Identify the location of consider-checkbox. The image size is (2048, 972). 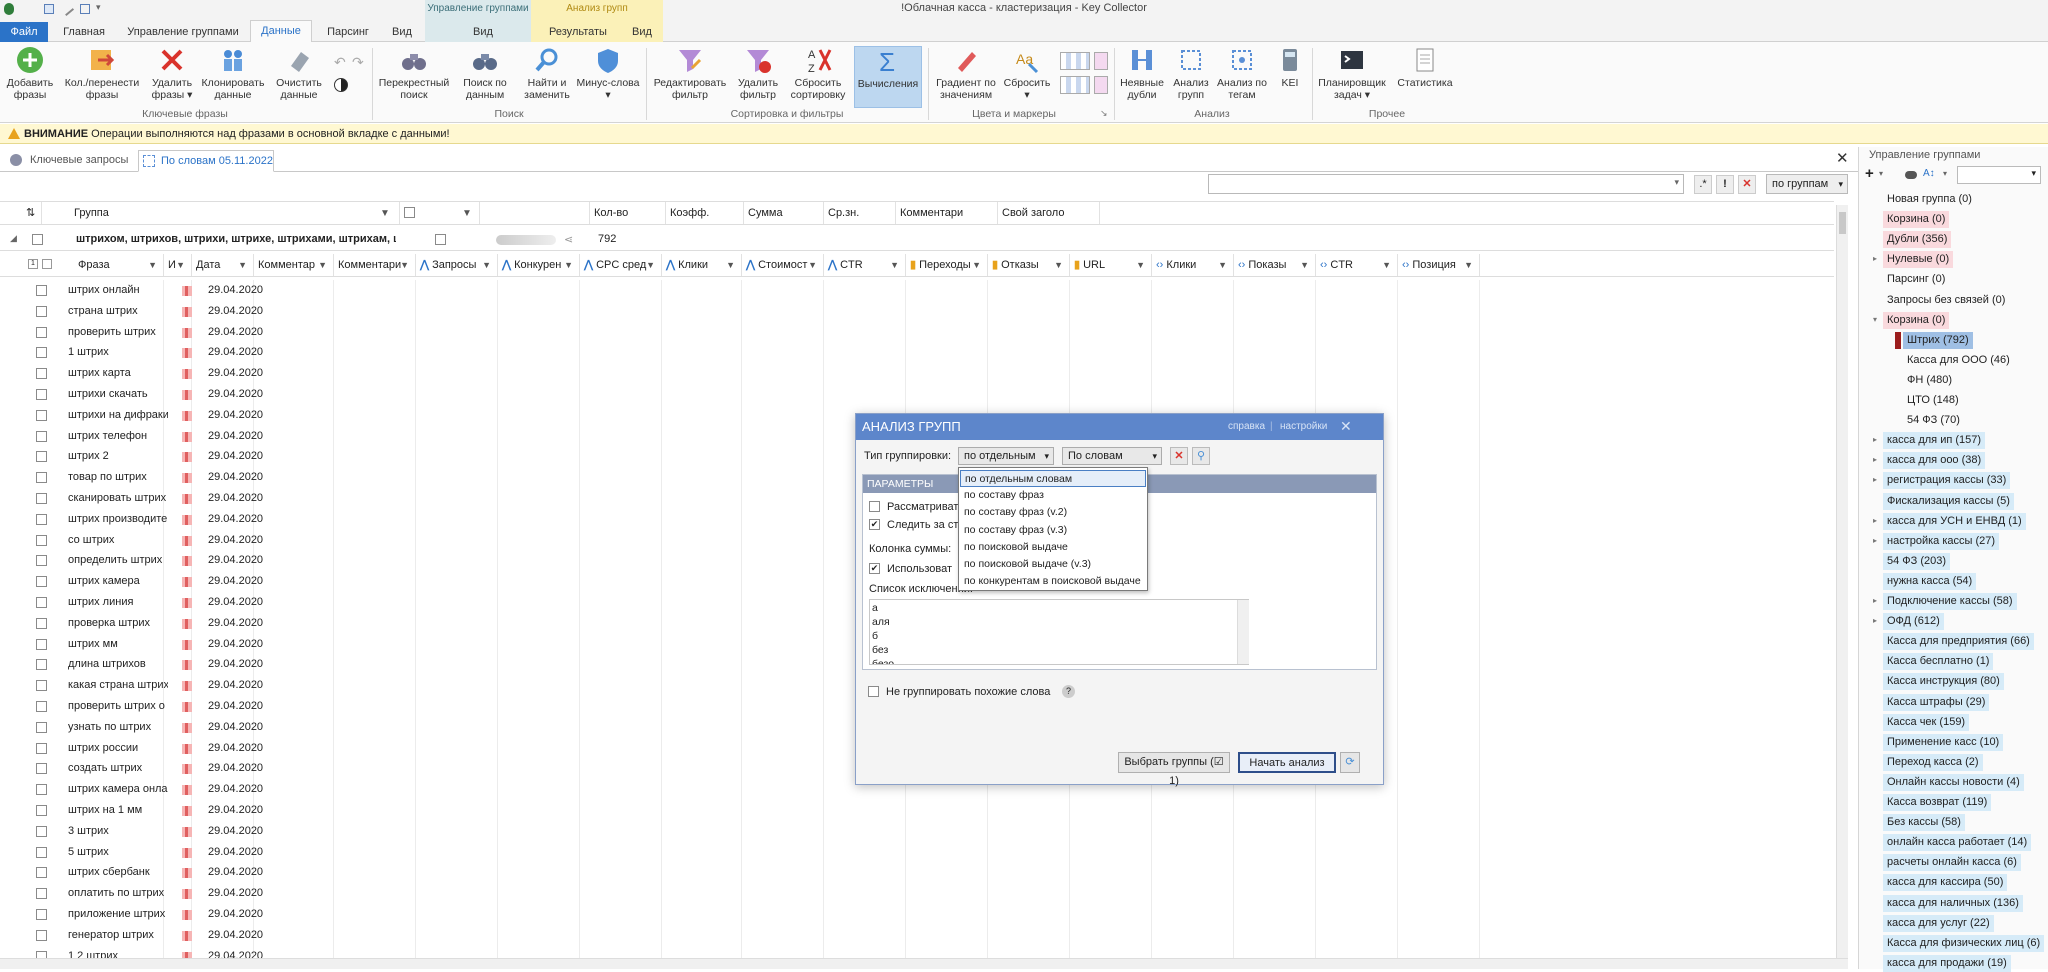
(874, 506).